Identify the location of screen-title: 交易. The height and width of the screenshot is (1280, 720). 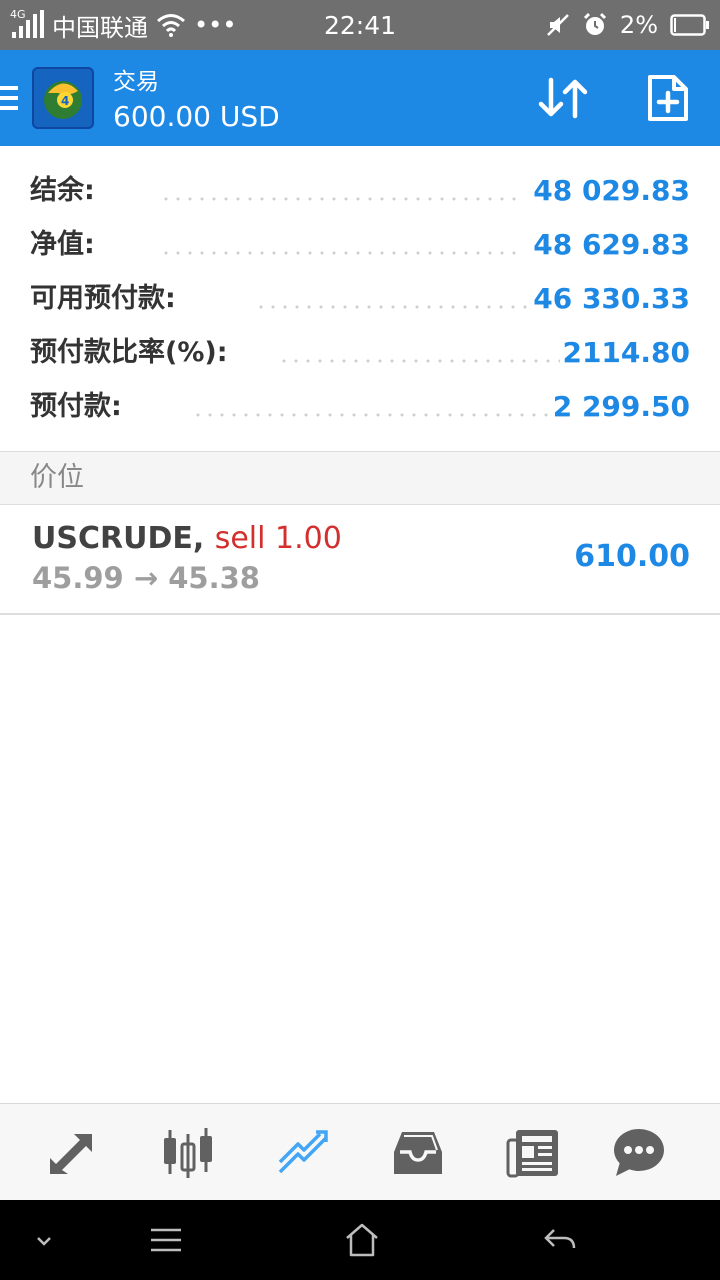
(136, 82).